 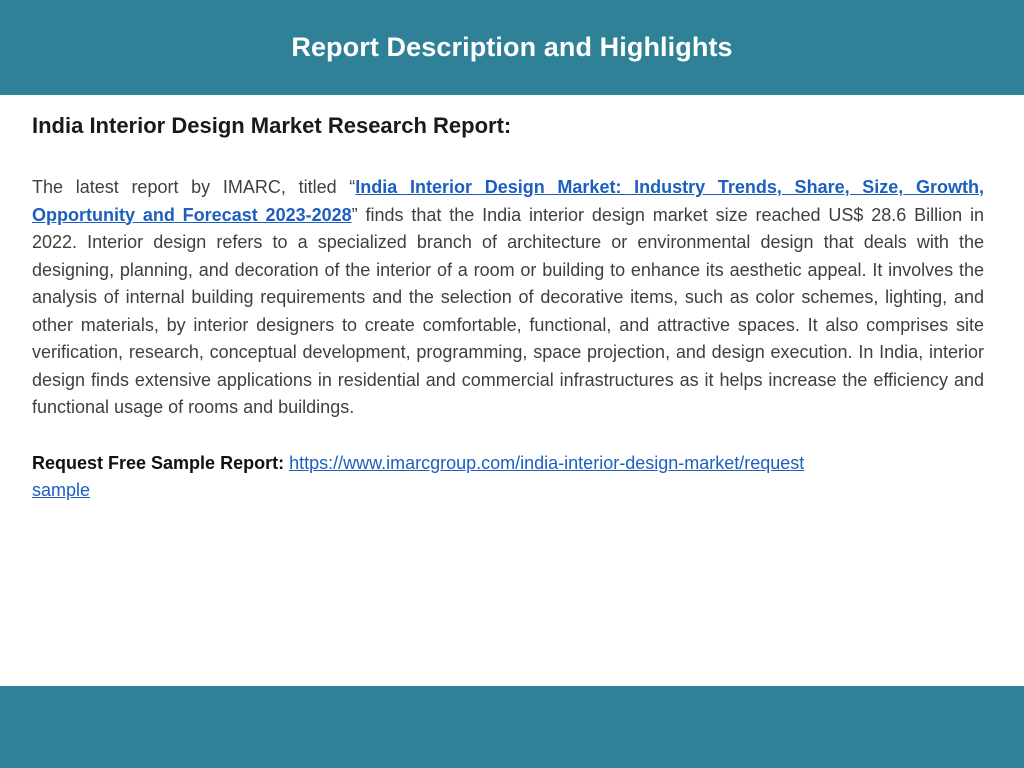 I want to click on request-label: Request Free Sample Report:, so click(x=158, y=462).